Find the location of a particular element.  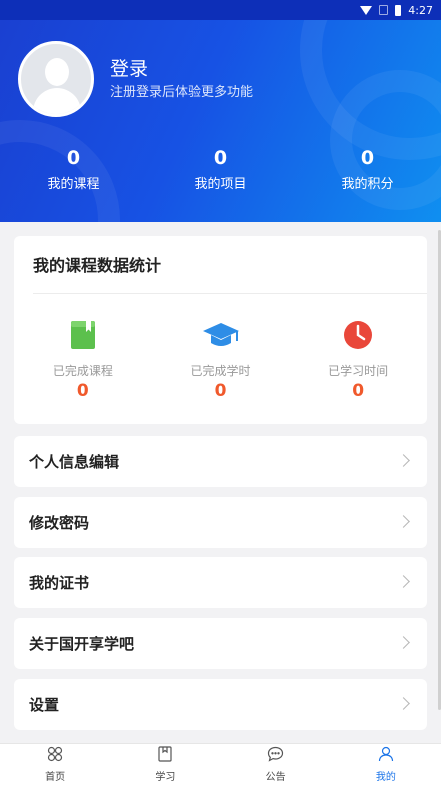

tab-mine: 我的 is located at coordinates (386, 764).